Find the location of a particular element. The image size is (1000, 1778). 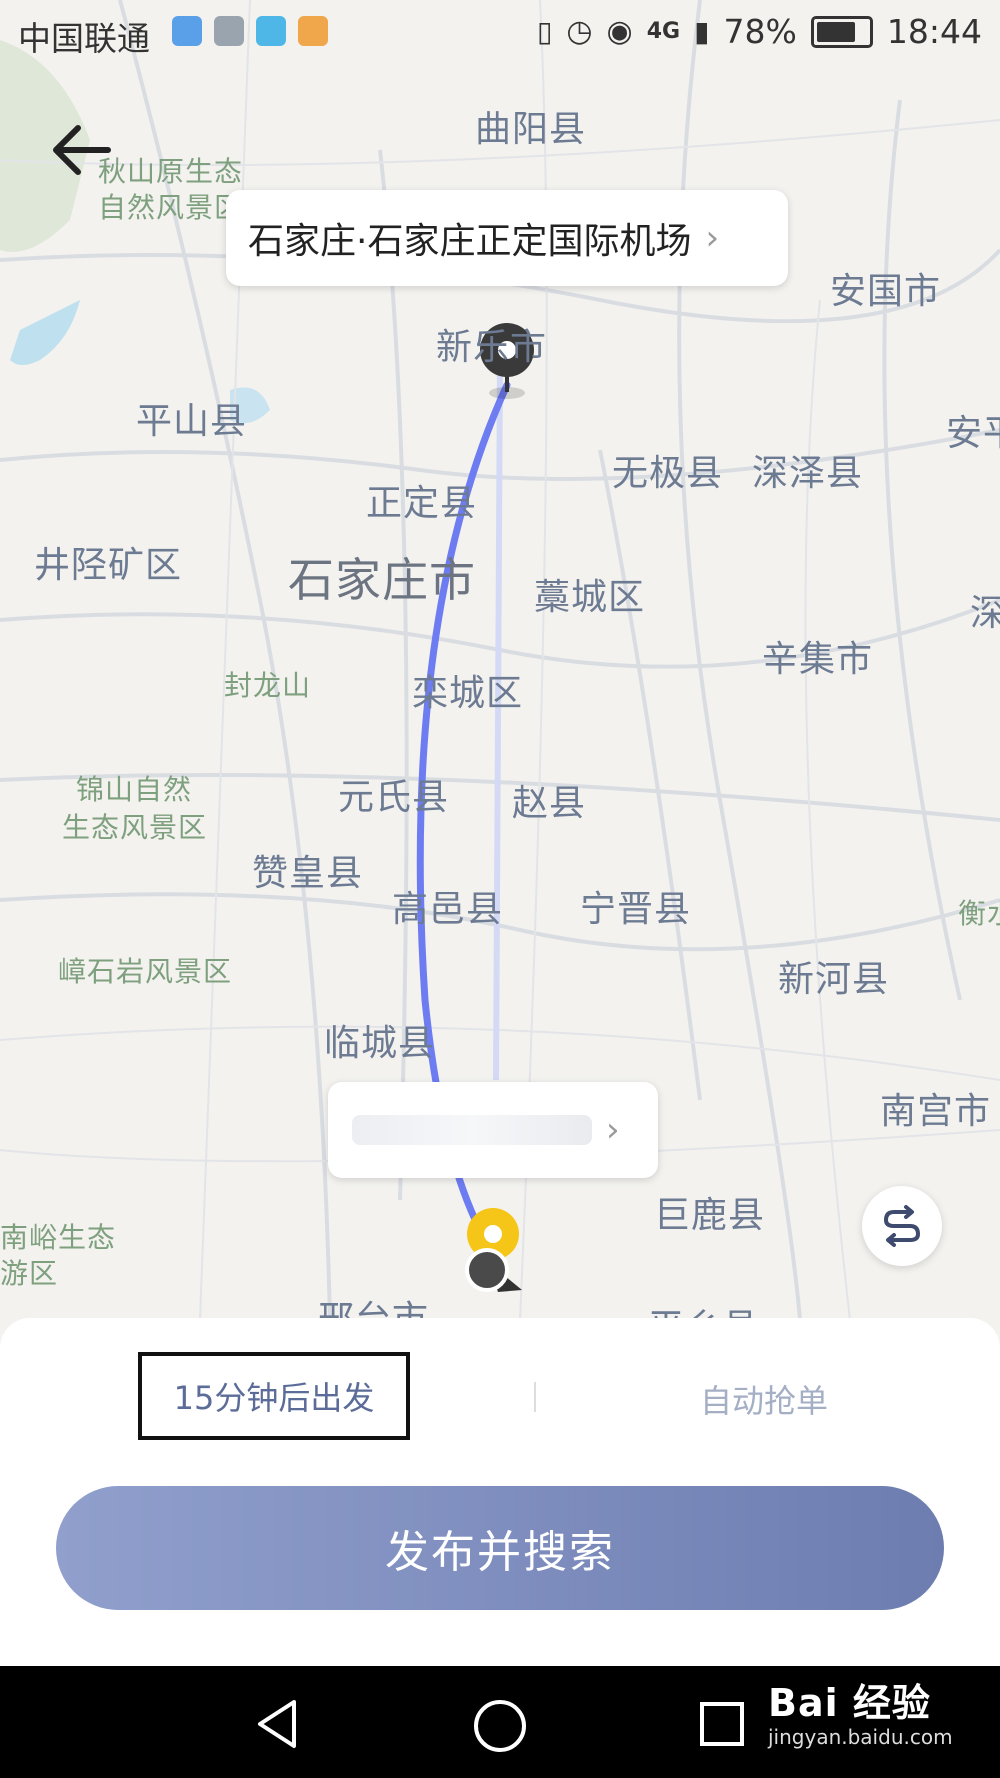

map-label: 栾城区 is located at coordinates (468, 693).